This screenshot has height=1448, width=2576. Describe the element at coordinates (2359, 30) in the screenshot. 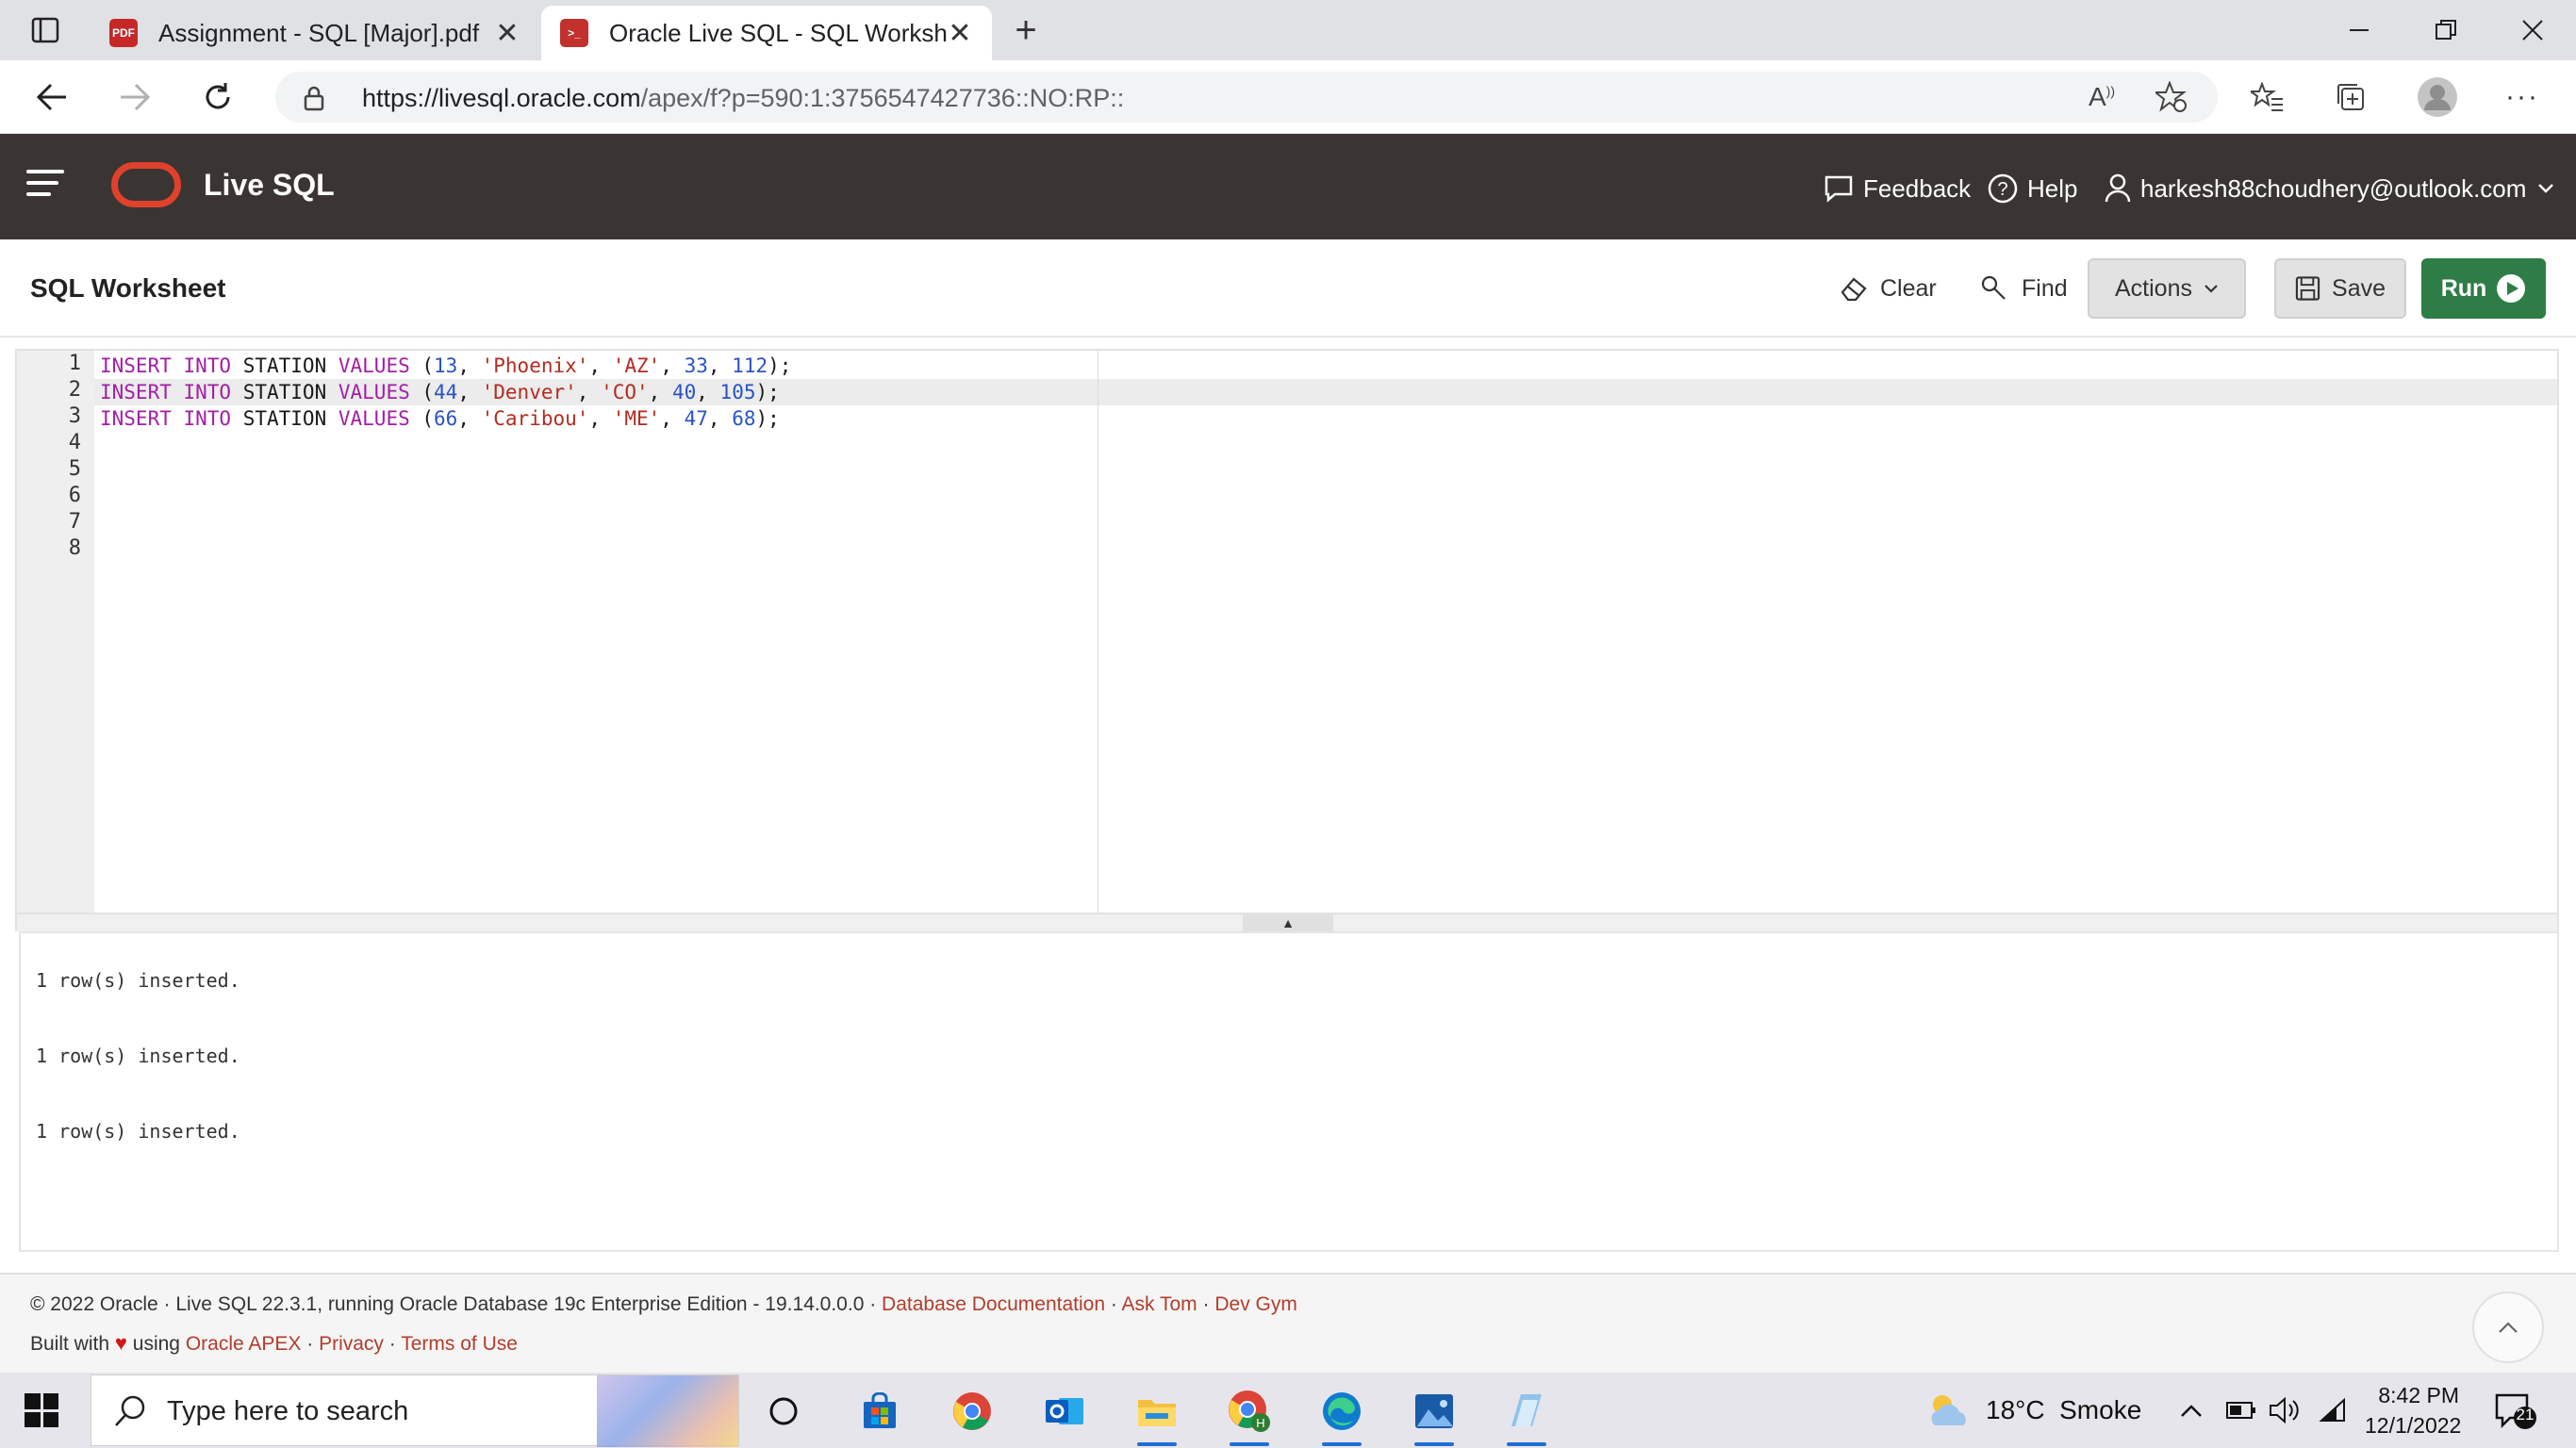

I see `minimize-button` at that location.